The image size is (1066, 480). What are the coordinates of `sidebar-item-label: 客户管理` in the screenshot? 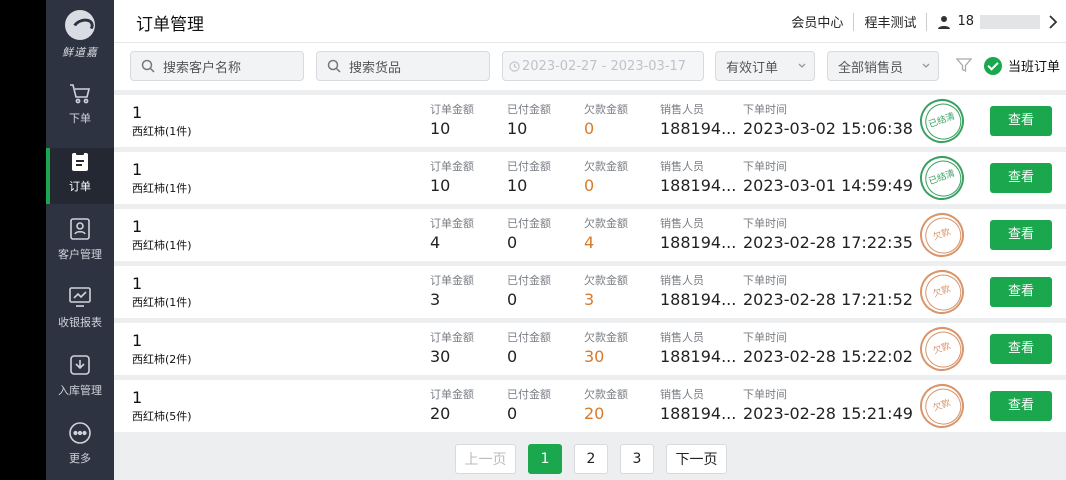 It's located at (80, 254).